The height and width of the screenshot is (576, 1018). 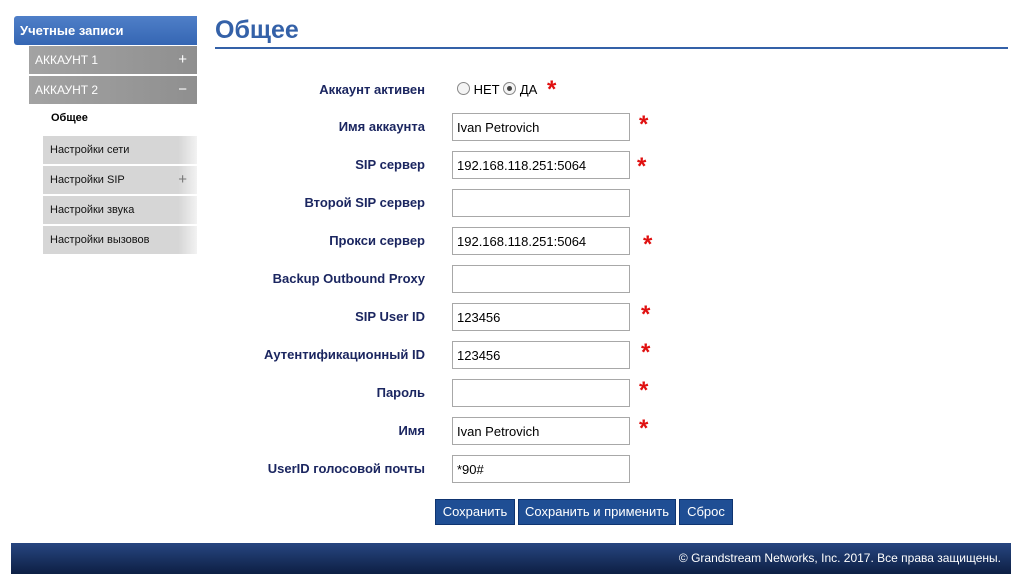 I want to click on reset-button: Сброс, so click(x=706, y=512).